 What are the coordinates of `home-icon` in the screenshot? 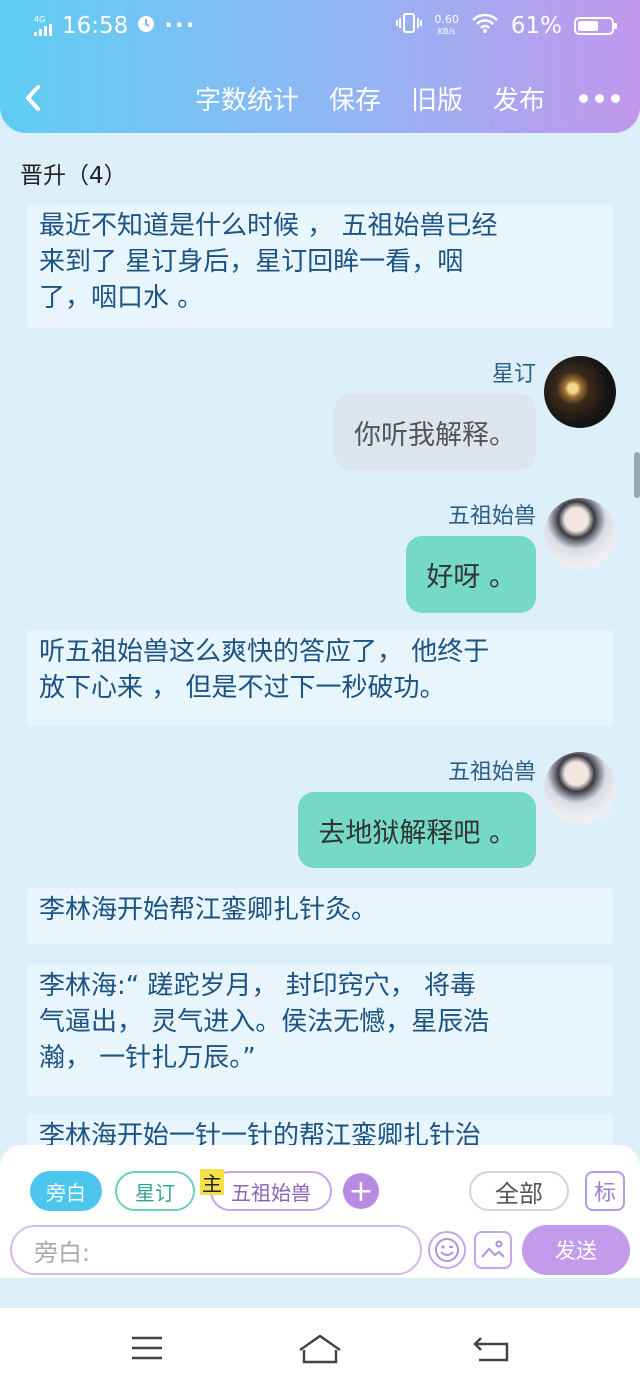 It's located at (320, 1348).